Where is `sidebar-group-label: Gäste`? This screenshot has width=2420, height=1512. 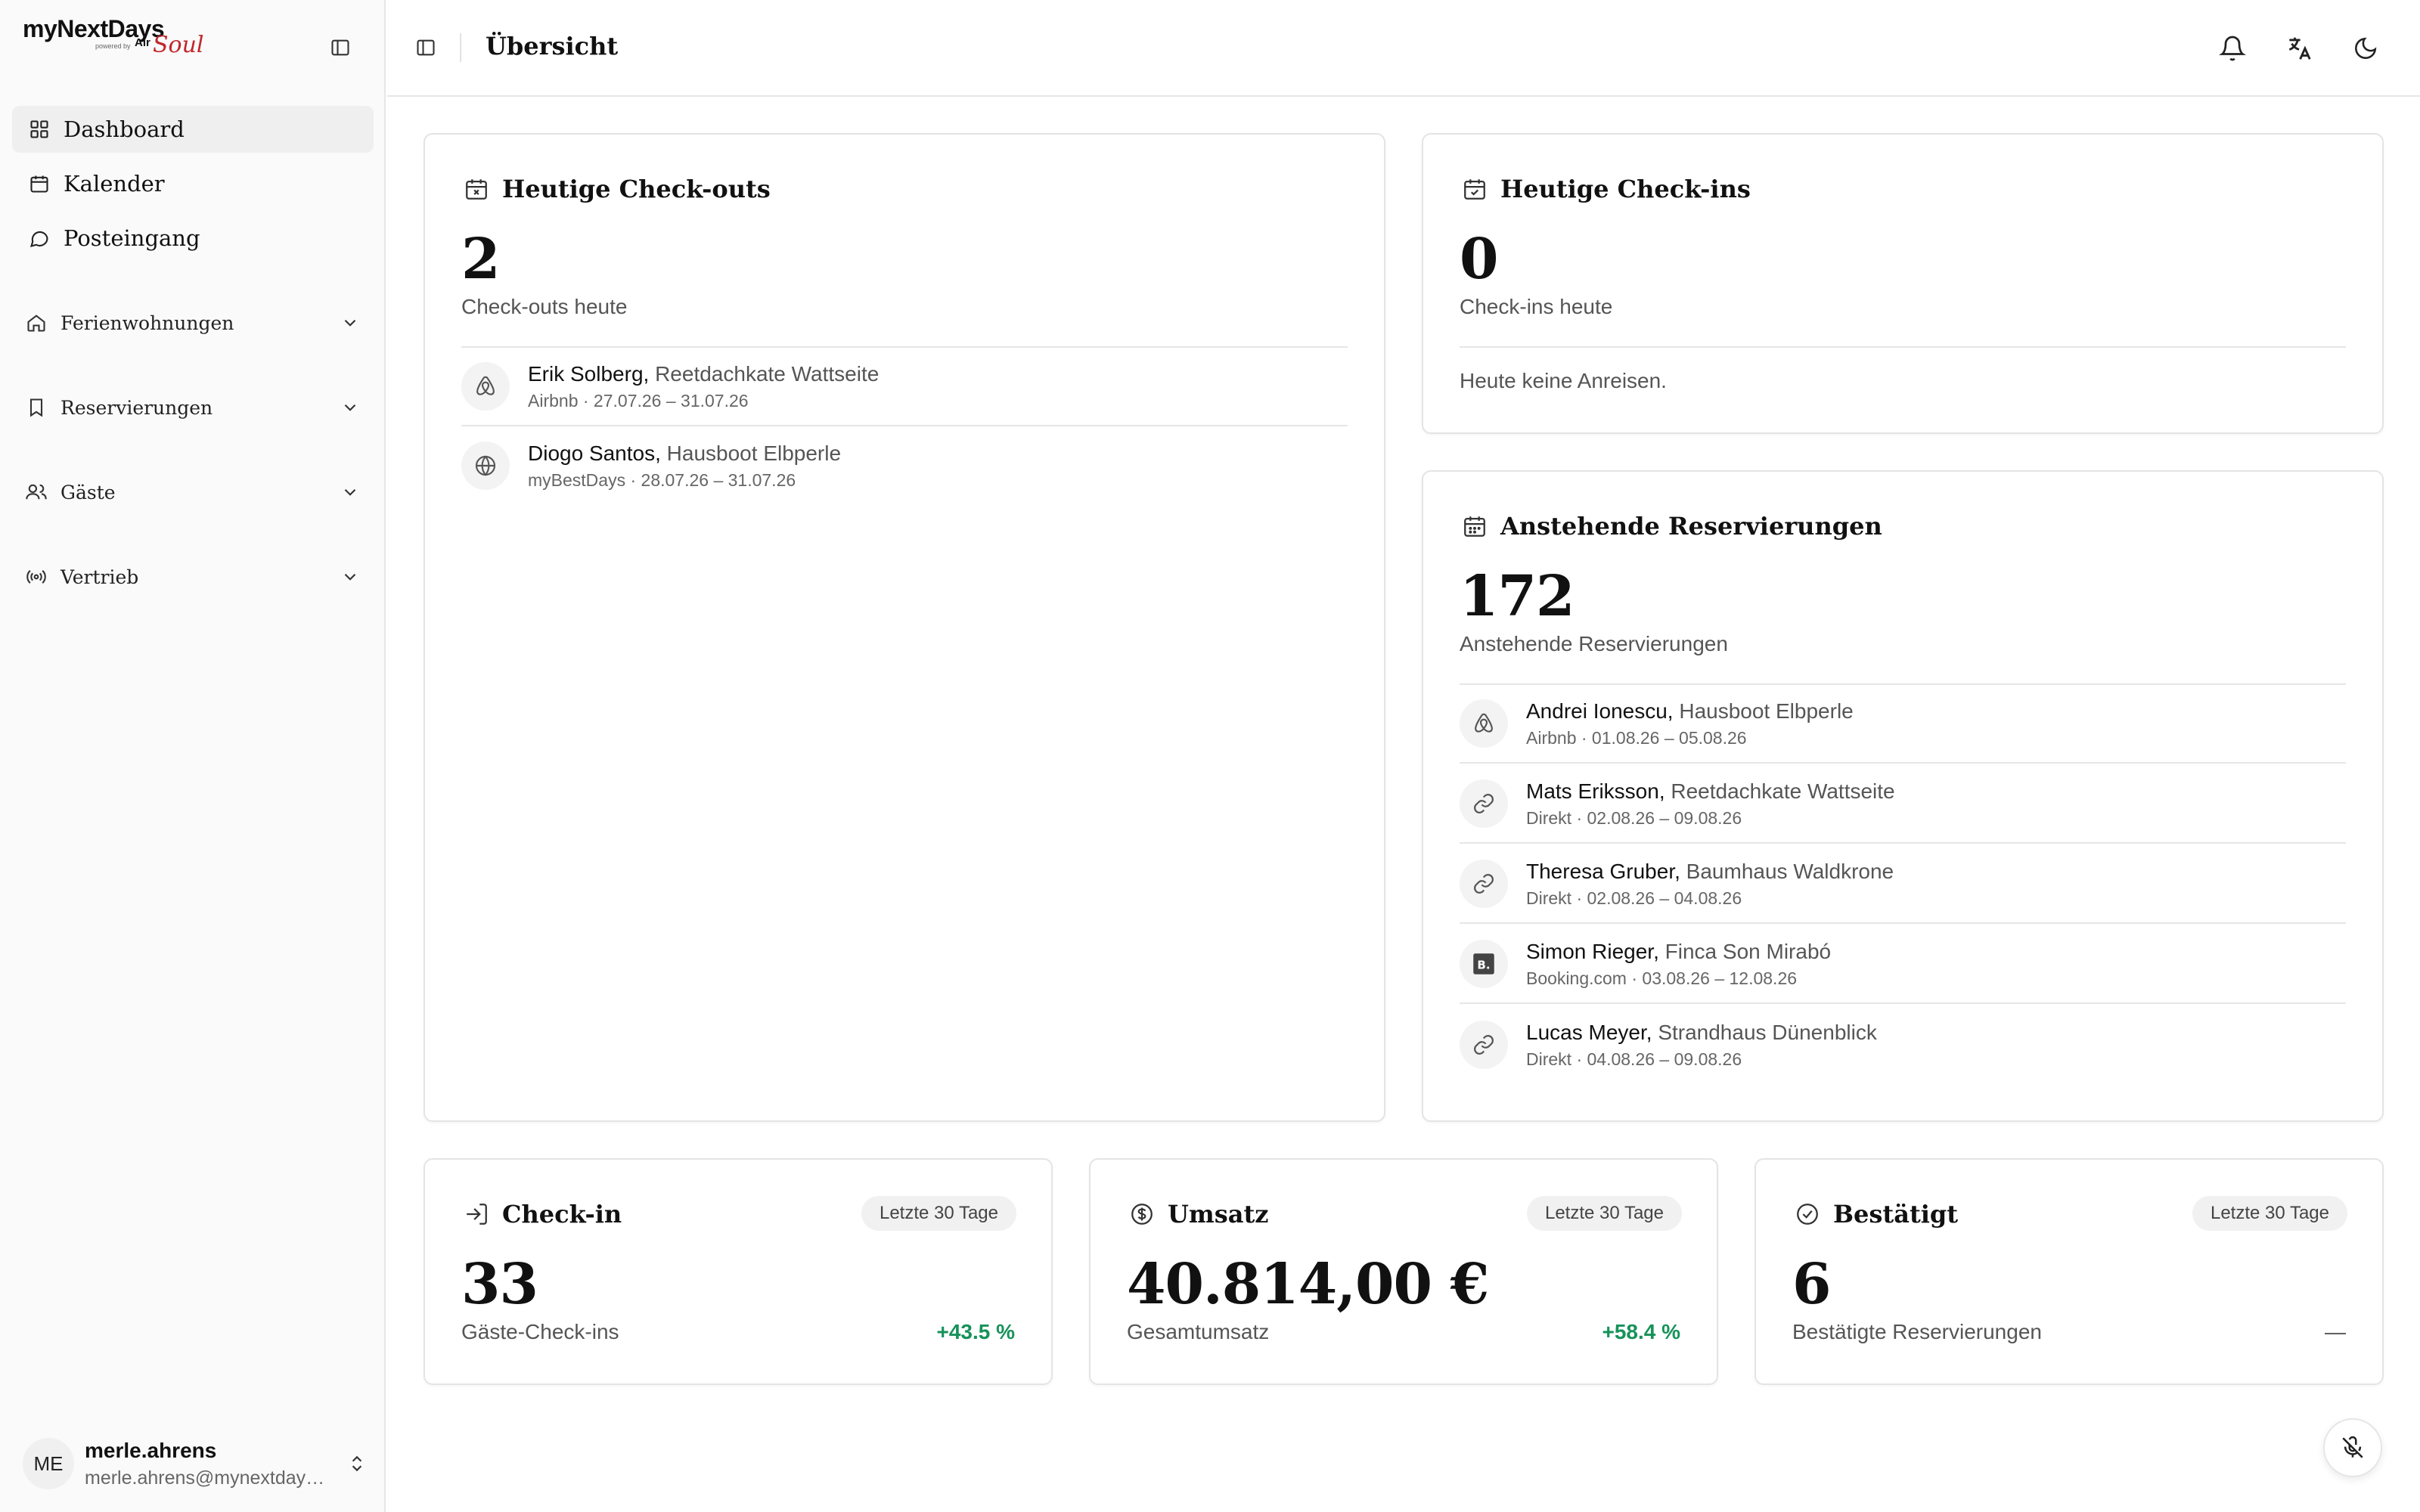 sidebar-group-label: Gäste is located at coordinates (88, 492).